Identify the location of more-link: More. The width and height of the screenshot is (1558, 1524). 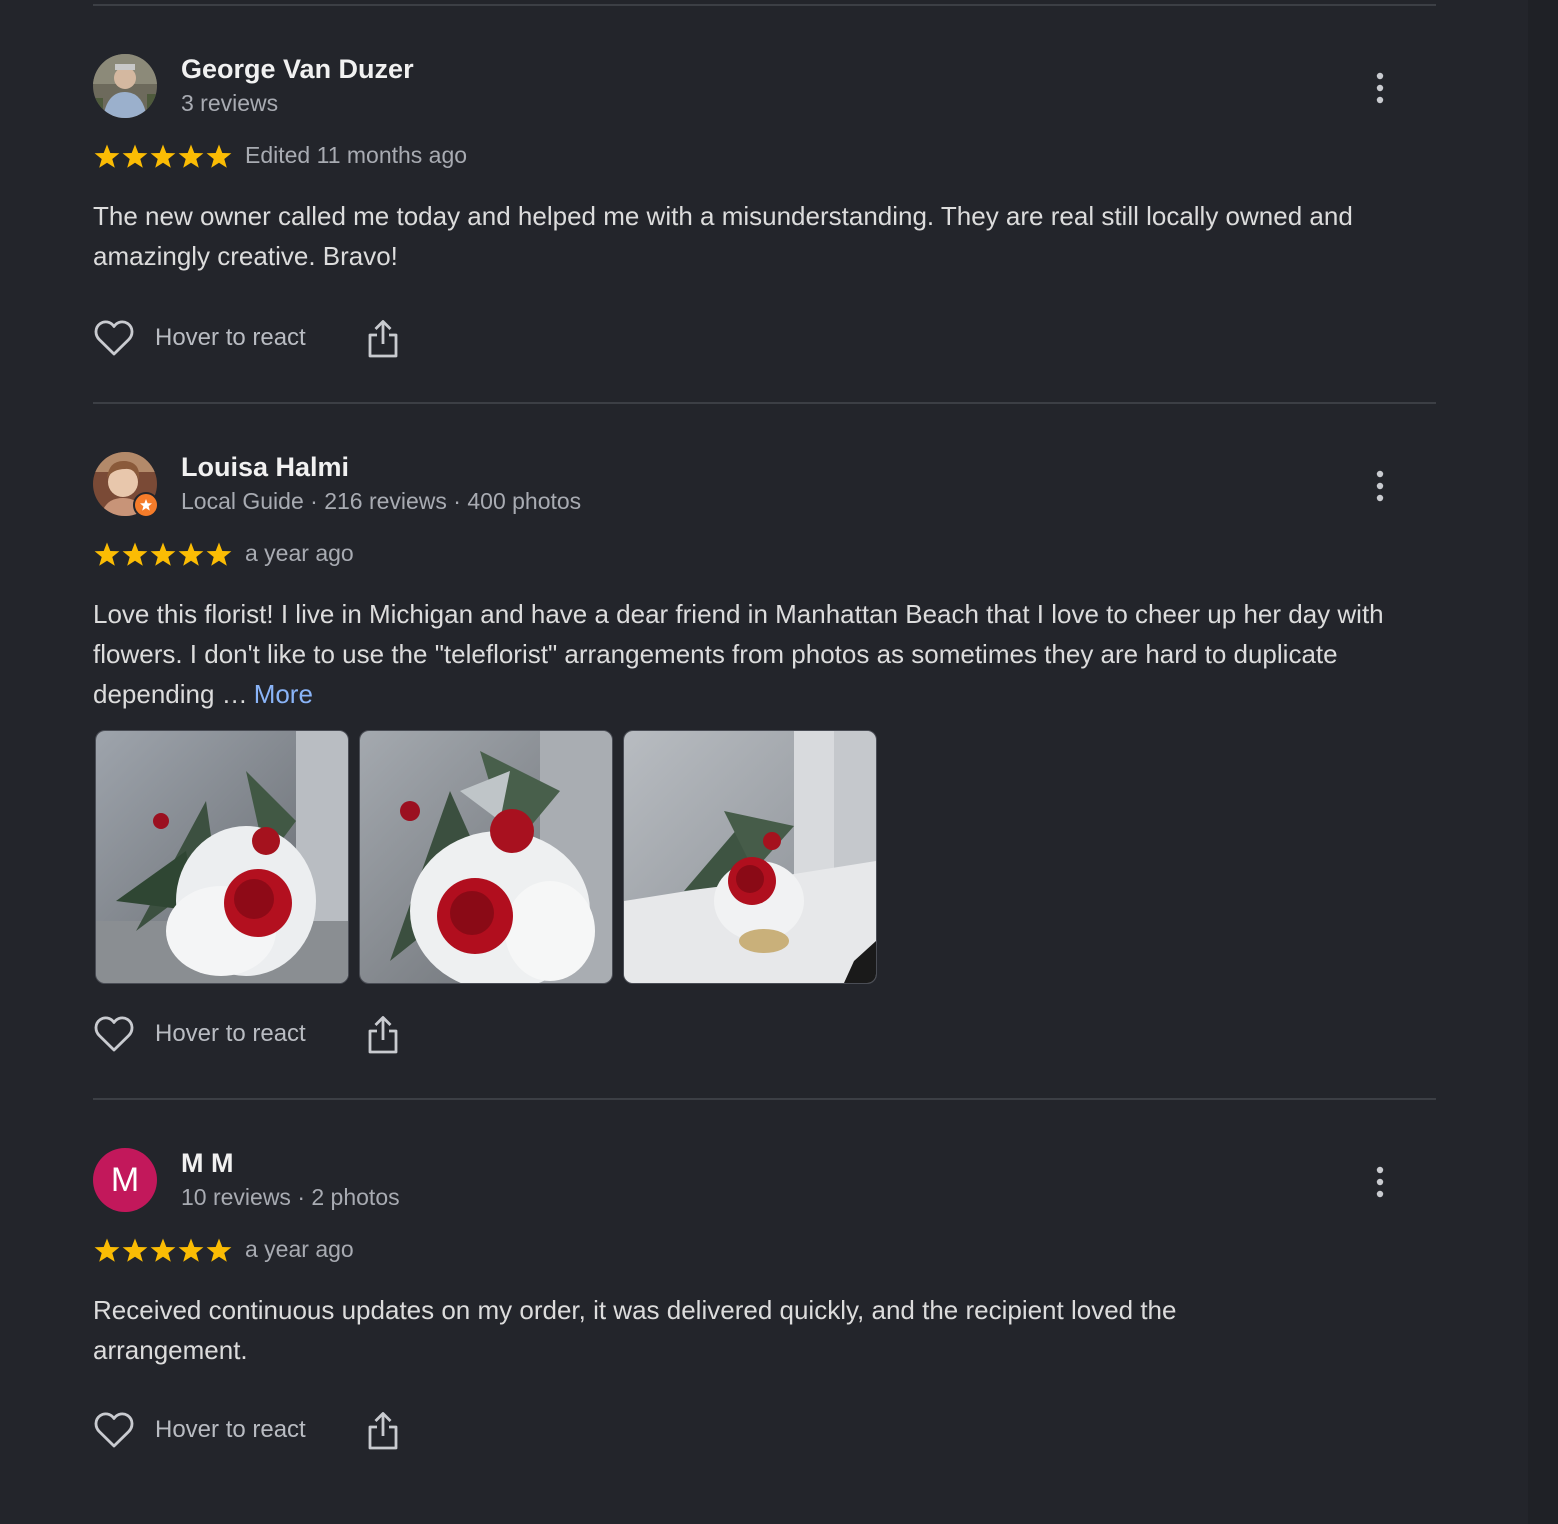
(283, 694).